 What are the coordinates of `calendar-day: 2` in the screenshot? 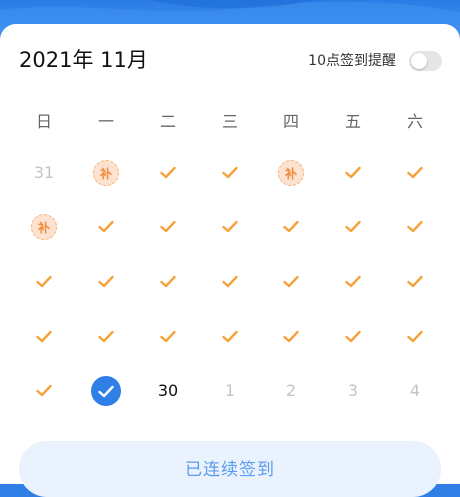 It's located at (291, 391).